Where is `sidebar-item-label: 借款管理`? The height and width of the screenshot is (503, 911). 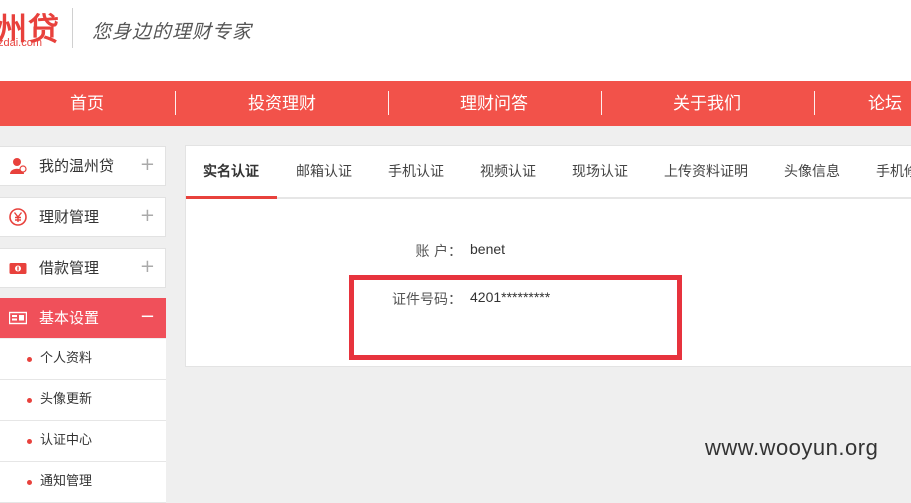 sidebar-item-label: 借款管理 is located at coordinates (69, 268).